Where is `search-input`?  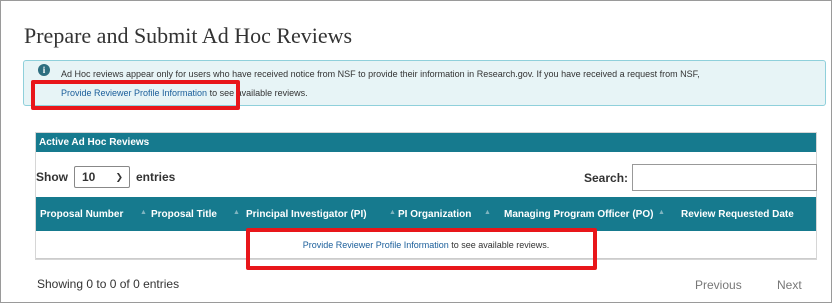
search-input is located at coordinates (724, 177).